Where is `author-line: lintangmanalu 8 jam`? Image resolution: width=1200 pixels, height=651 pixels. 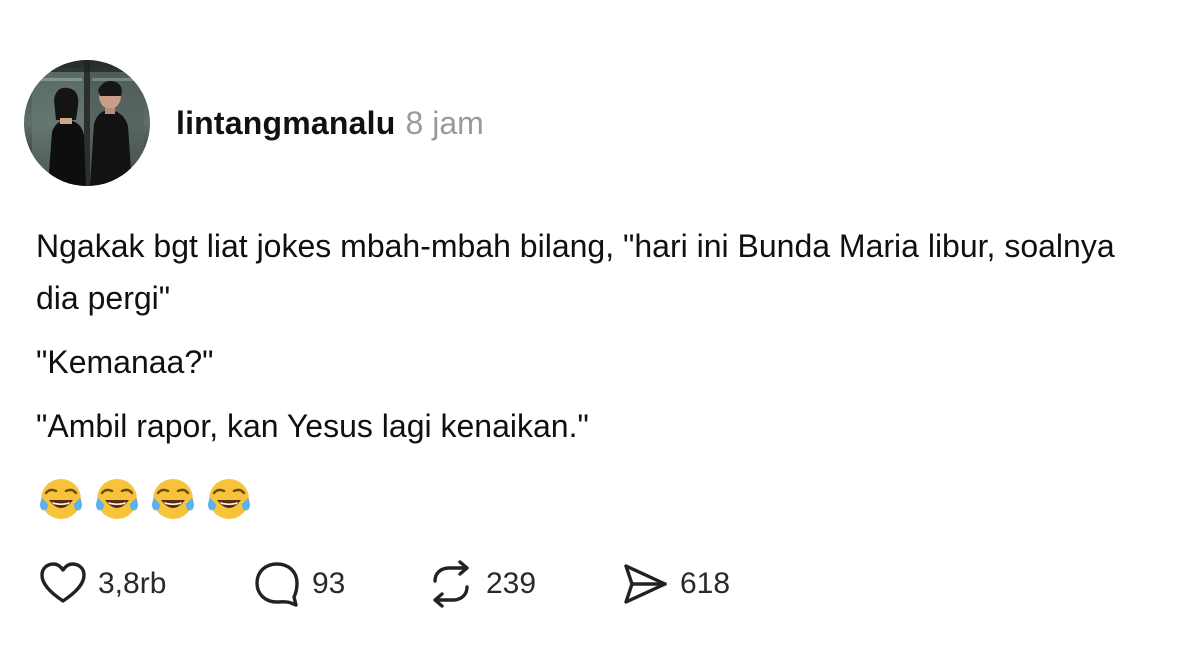
author-line: lintangmanalu 8 jam is located at coordinates (330, 123).